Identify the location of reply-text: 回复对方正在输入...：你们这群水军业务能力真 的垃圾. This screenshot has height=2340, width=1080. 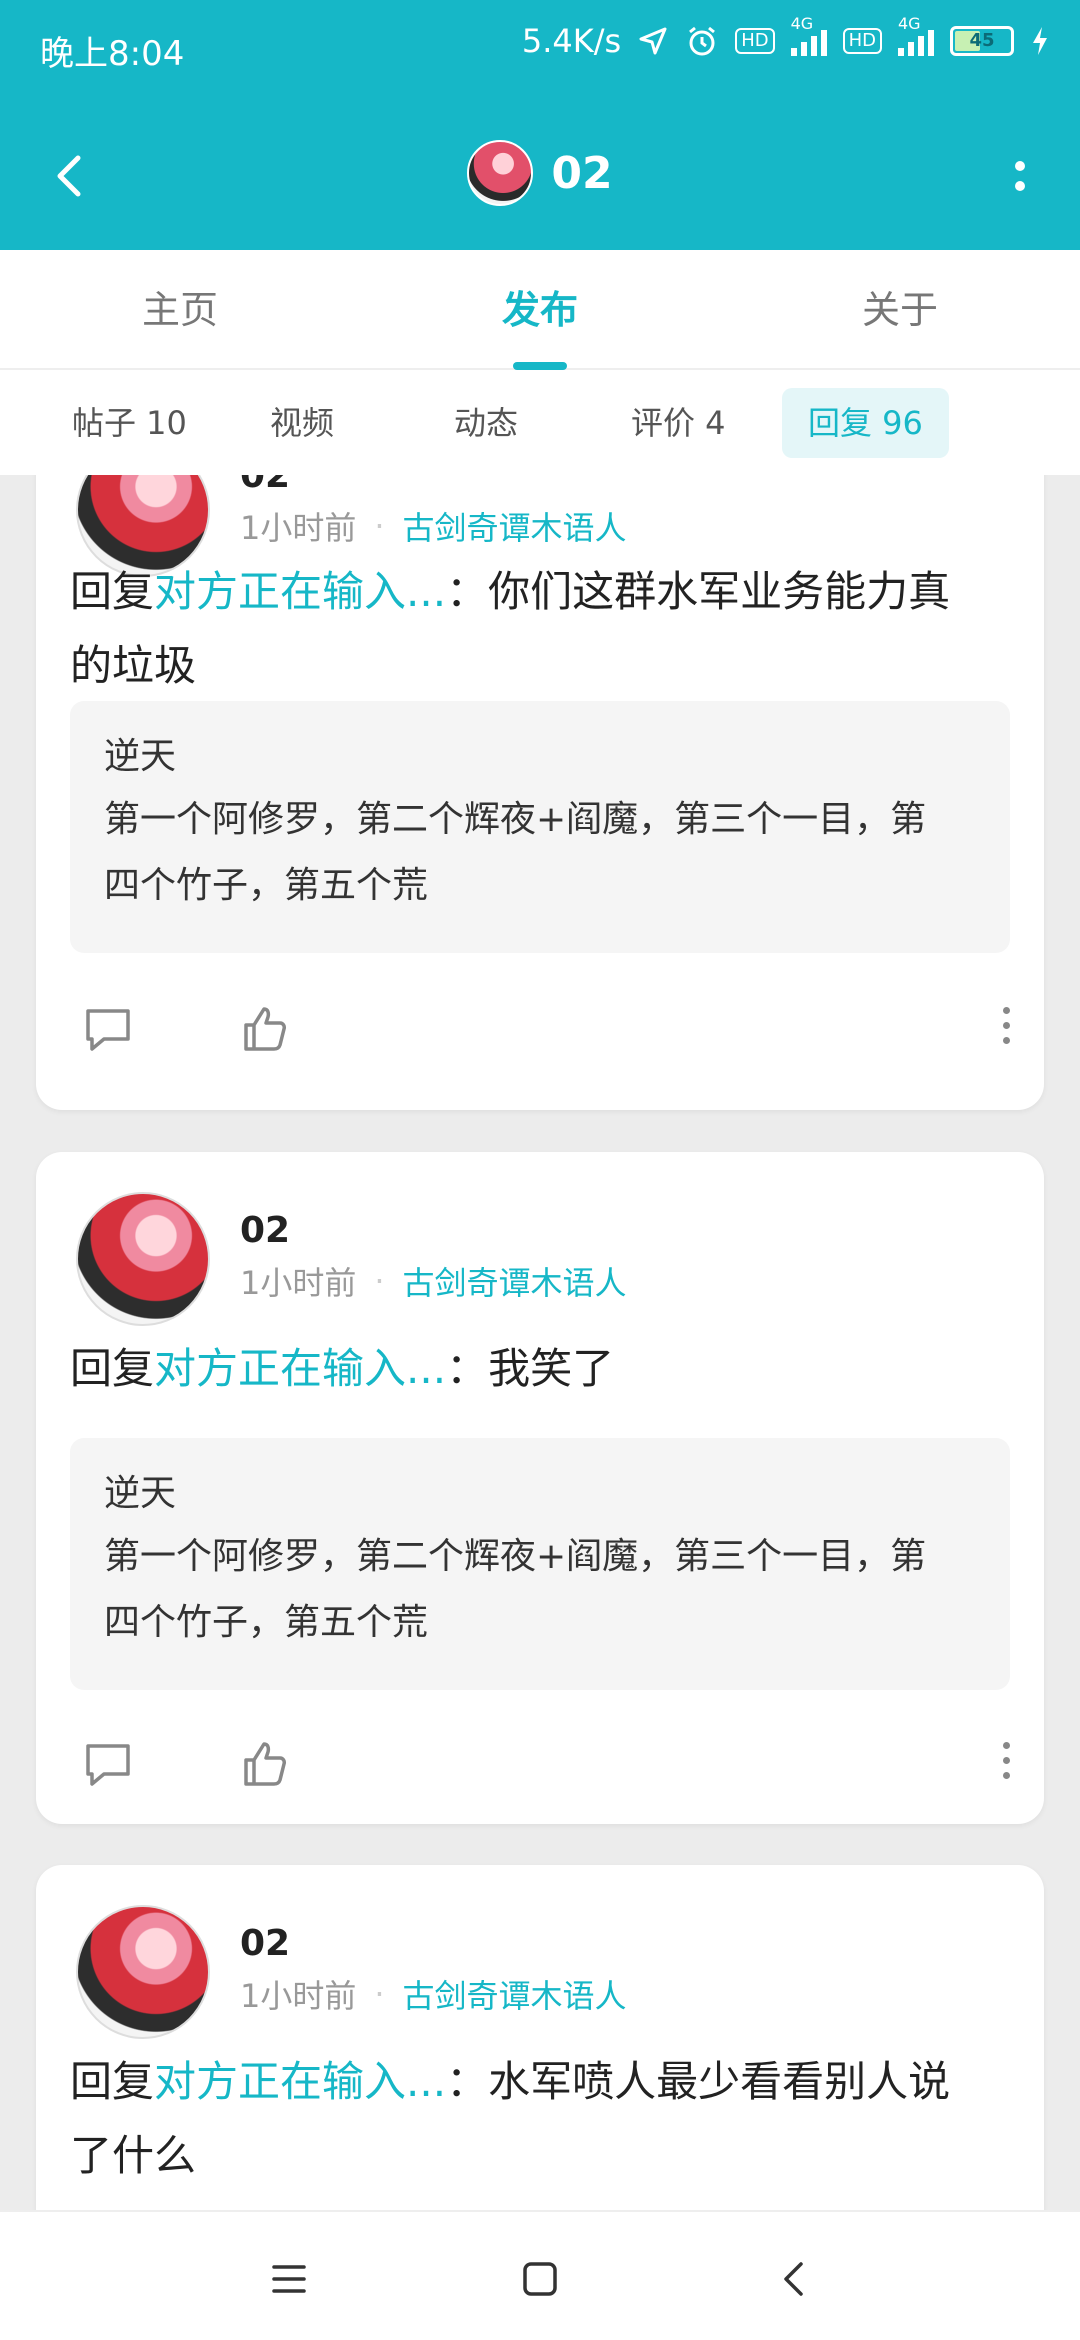
(540, 629).